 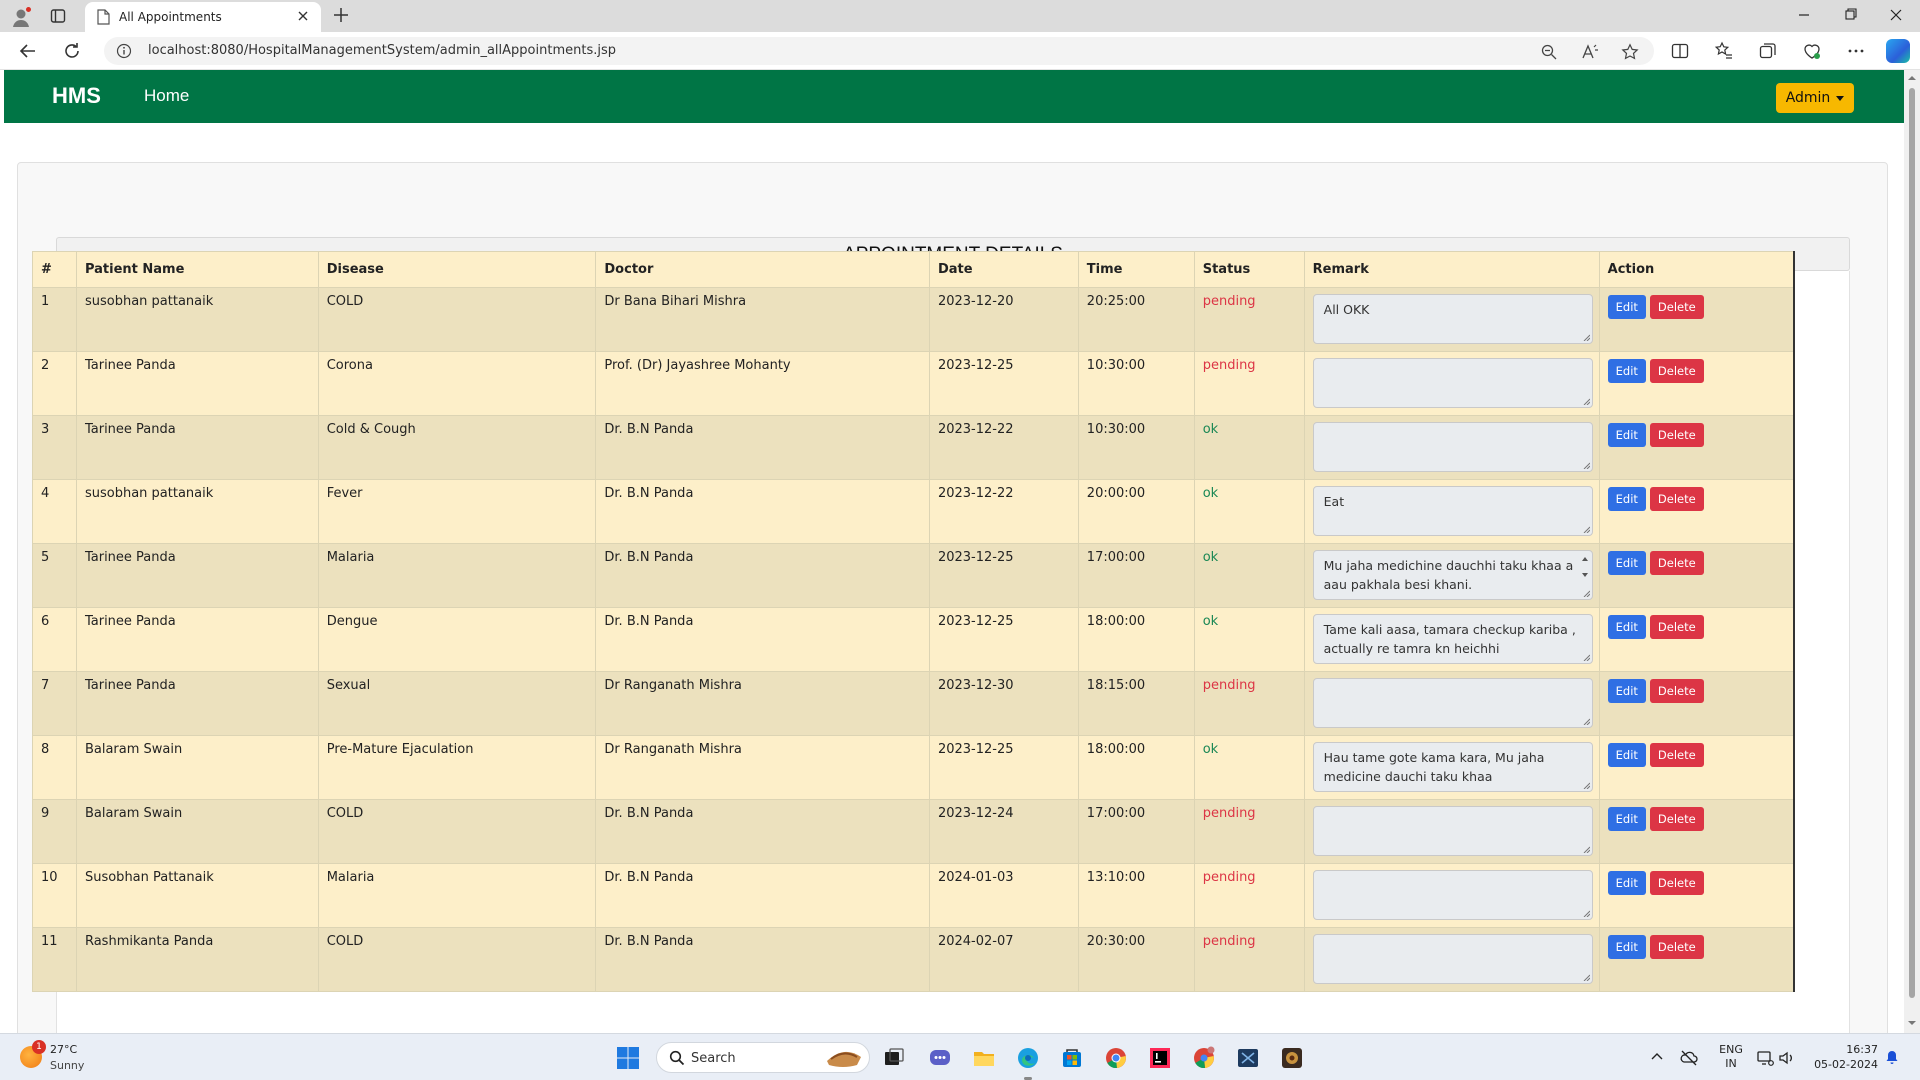 What do you see at coordinates (1912, 78) in the screenshot?
I see `scroll-up-icon` at bounding box center [1912, 78].